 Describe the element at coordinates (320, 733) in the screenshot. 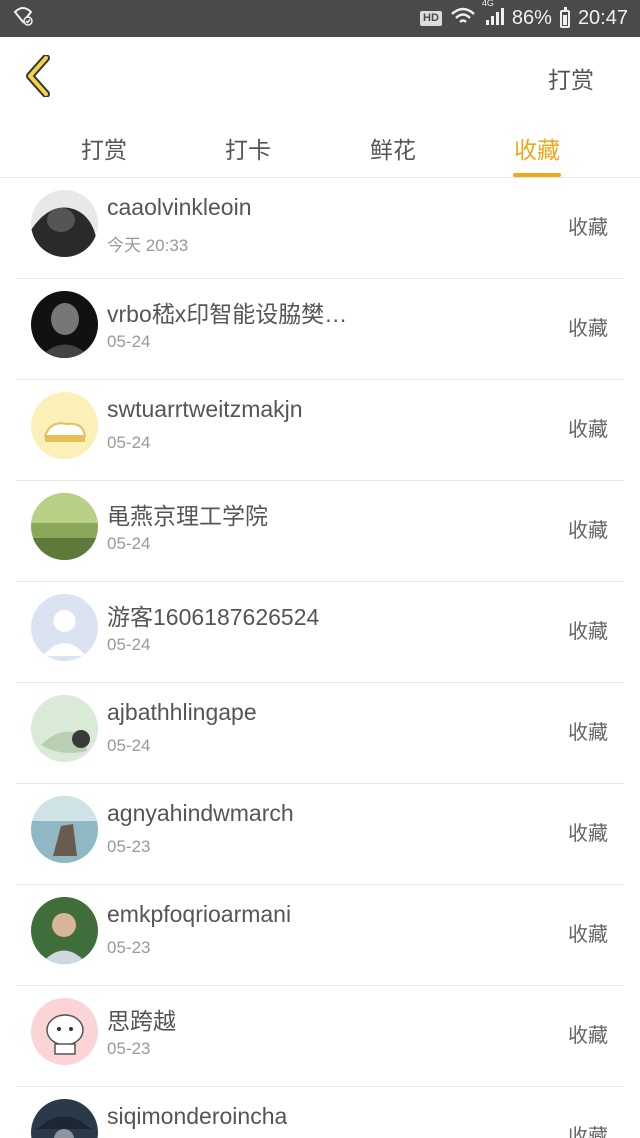

I see `list-item: ajbathhlingape 05-24 收藏` at that location.